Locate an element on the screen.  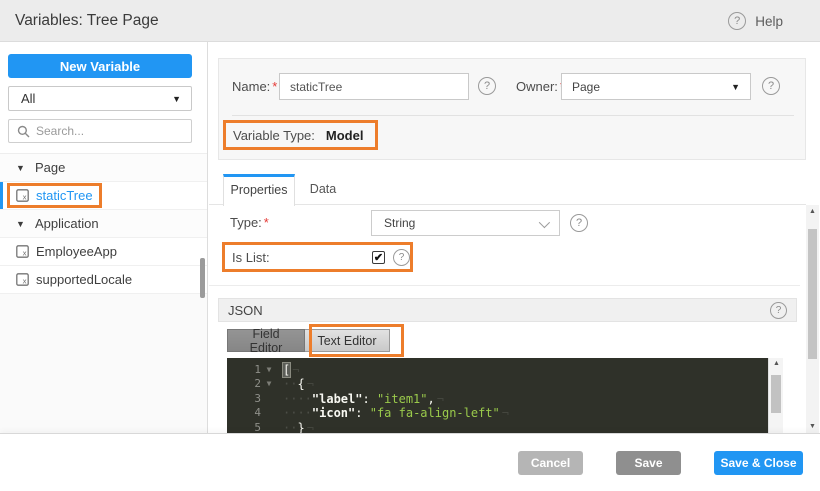
panel-scrollbar: ▲ ▼ is located at coordinates (812, 319).